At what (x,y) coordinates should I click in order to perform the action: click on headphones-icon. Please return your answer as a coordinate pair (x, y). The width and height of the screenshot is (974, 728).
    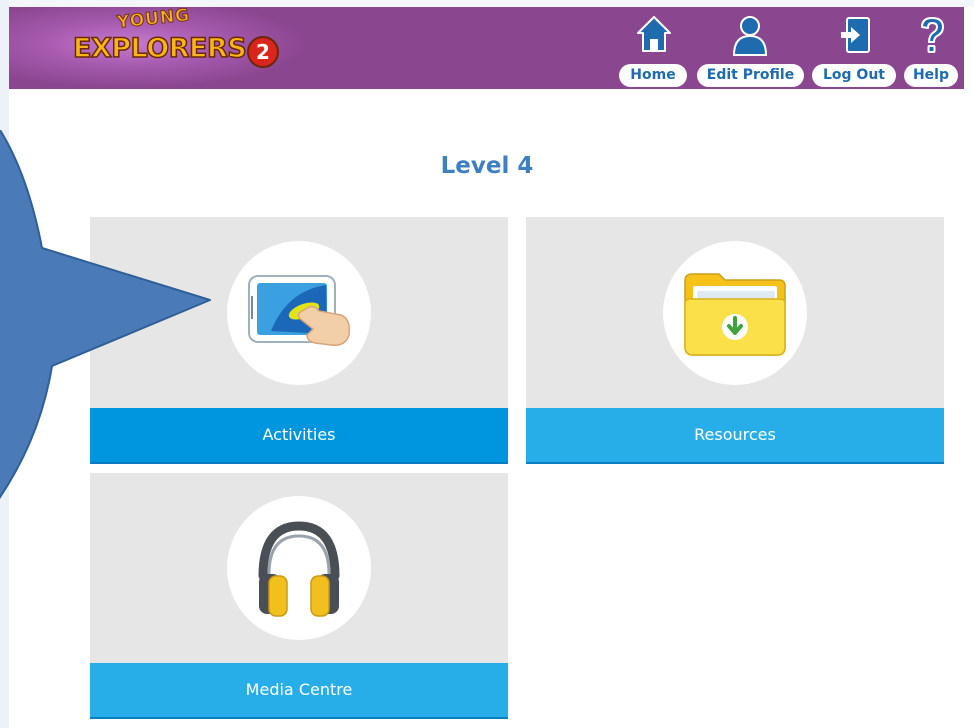
    Looking at the image, I should click on (299, 569).